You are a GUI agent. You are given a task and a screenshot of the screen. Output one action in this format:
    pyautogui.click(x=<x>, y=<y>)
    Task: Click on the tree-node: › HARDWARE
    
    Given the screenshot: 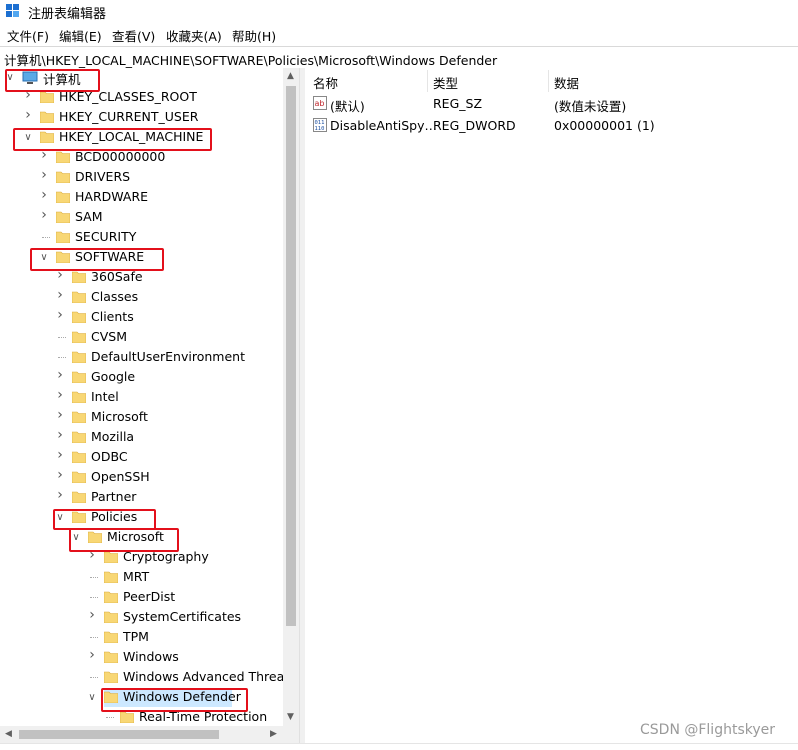 What is the action you would take?
    pyautogui.click(x=141, y=198)
    